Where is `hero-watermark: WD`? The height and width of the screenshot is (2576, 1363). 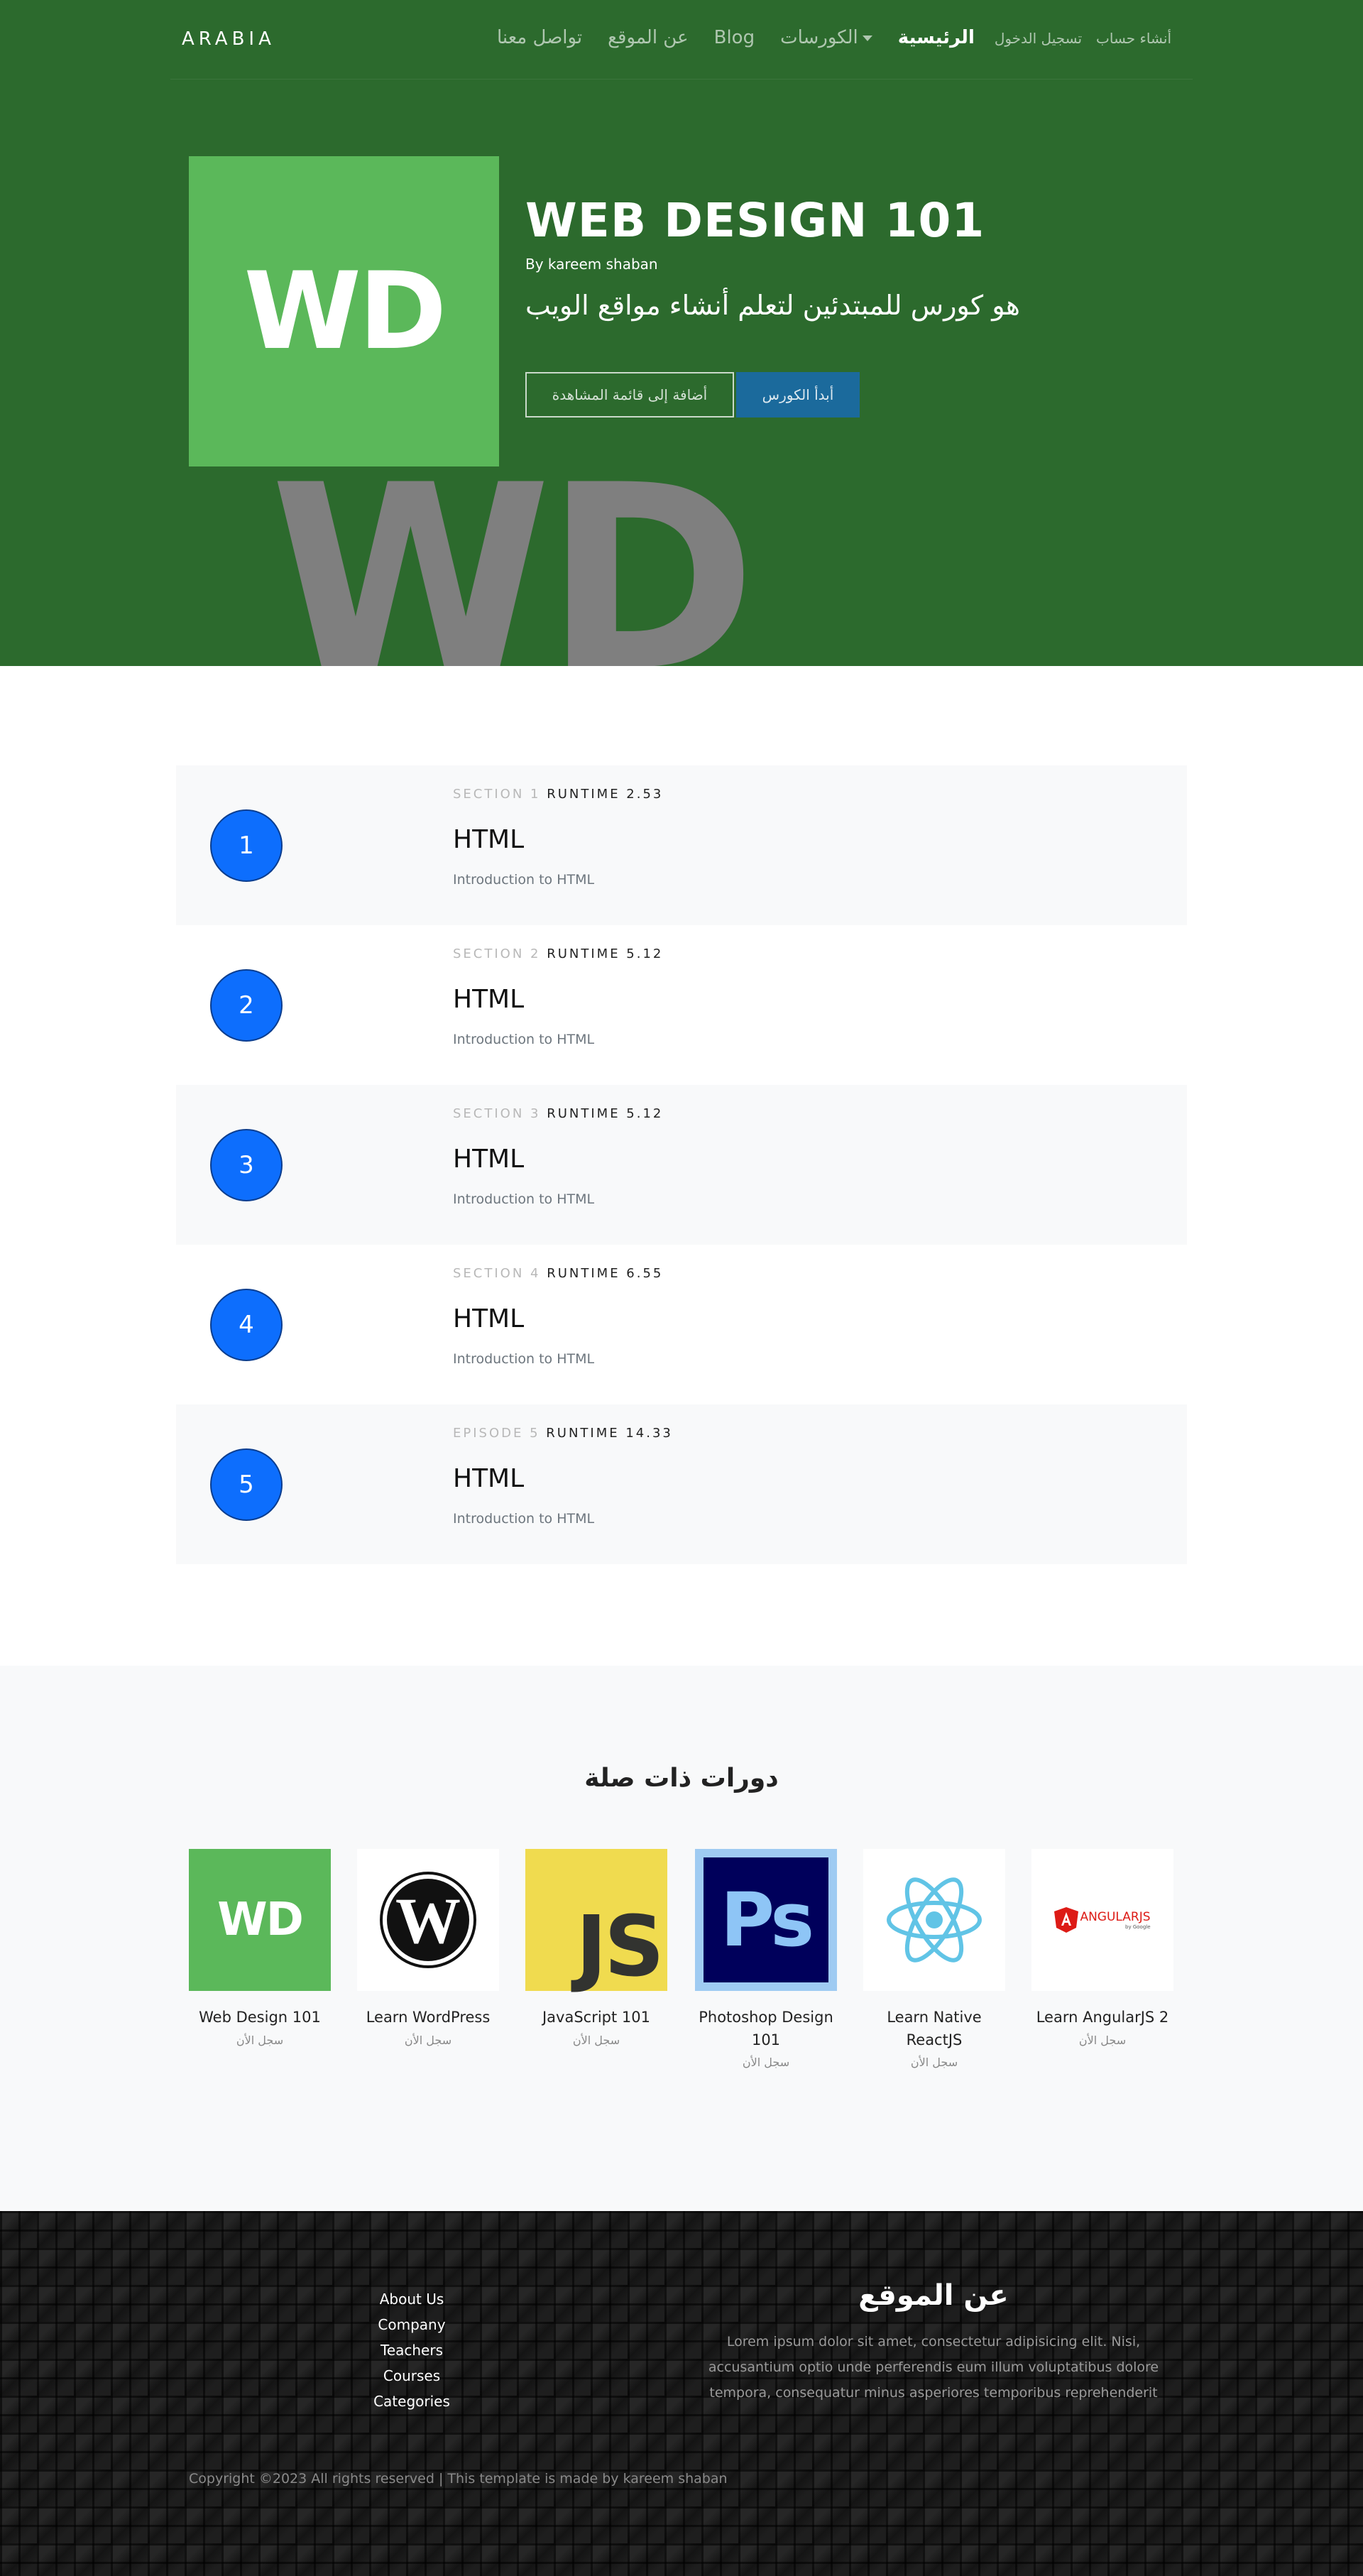
hero-watermark: WD is located at coordinates (513, 548).